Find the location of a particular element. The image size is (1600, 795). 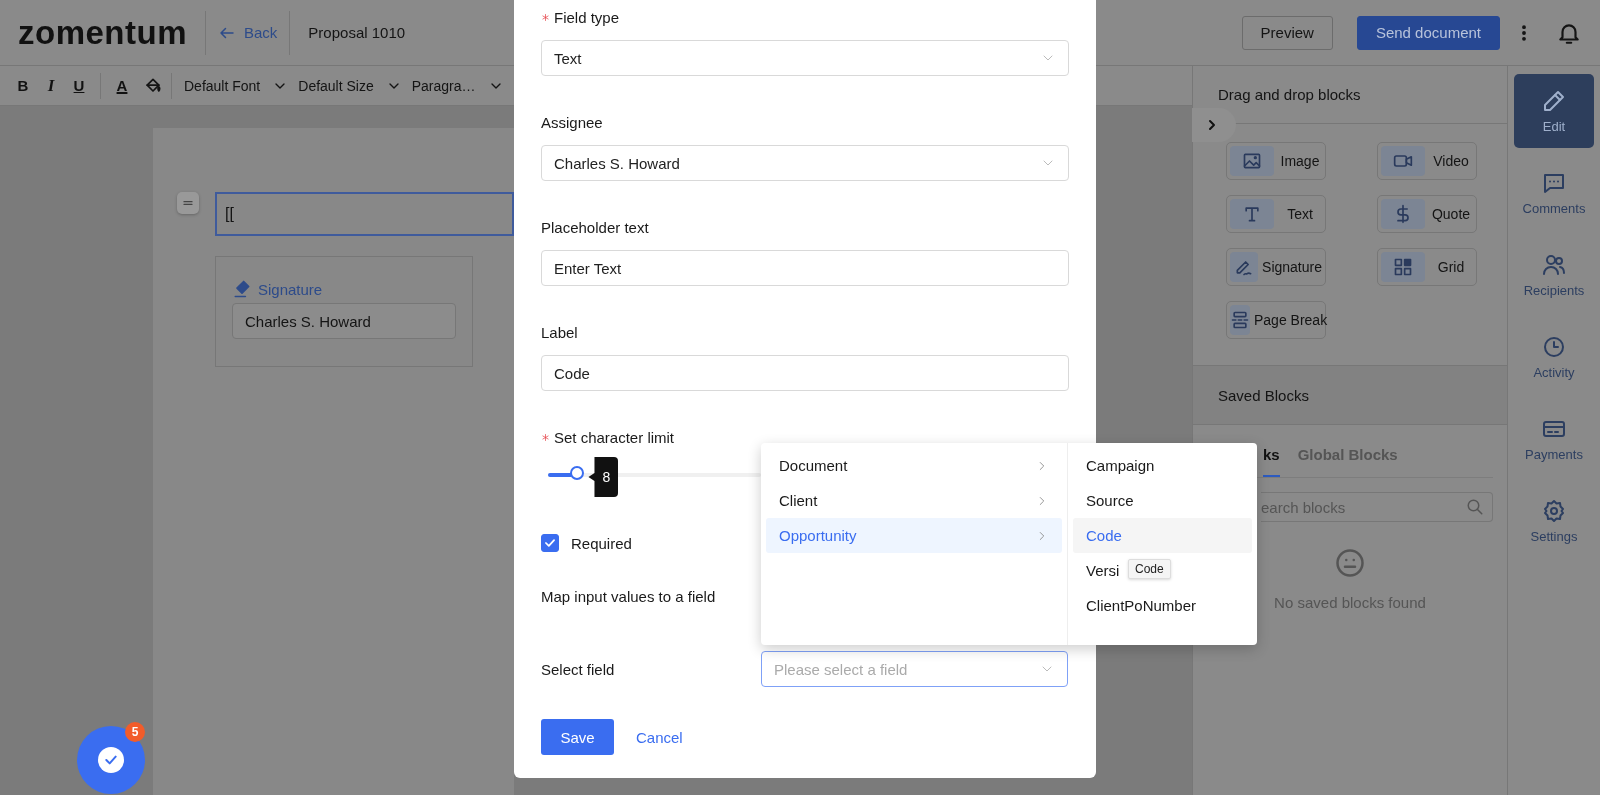

clock-icon is located at coordinates (1554, 346).